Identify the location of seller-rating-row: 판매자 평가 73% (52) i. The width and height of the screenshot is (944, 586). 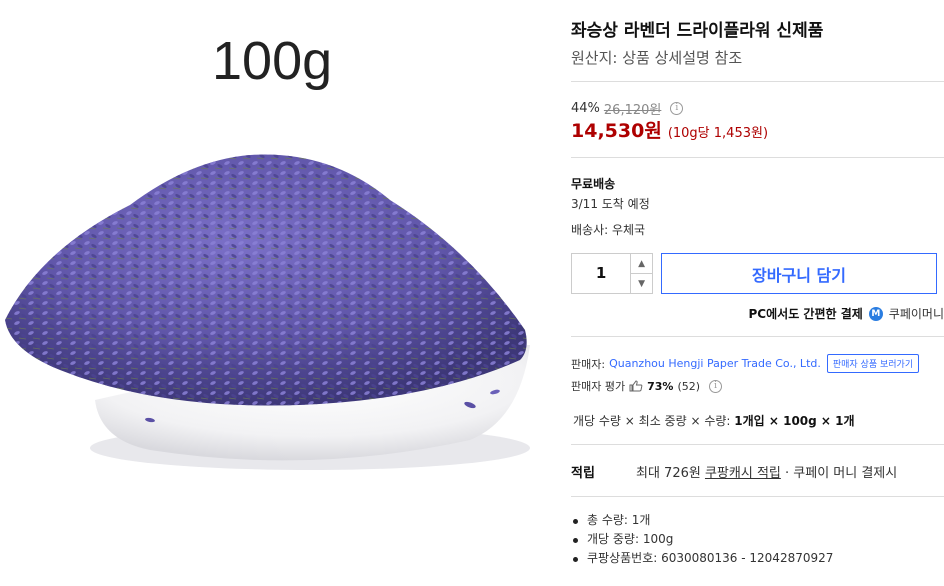
(647, 386).